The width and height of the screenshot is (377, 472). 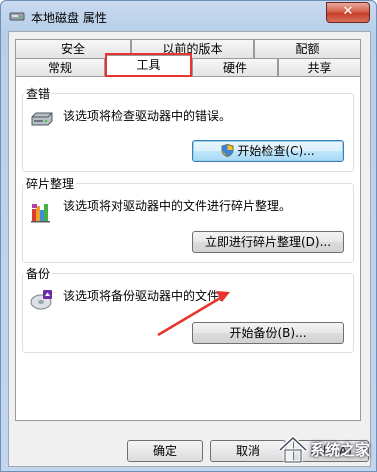 I want to click on watermark-house-icon, so click(x=293, y=449).